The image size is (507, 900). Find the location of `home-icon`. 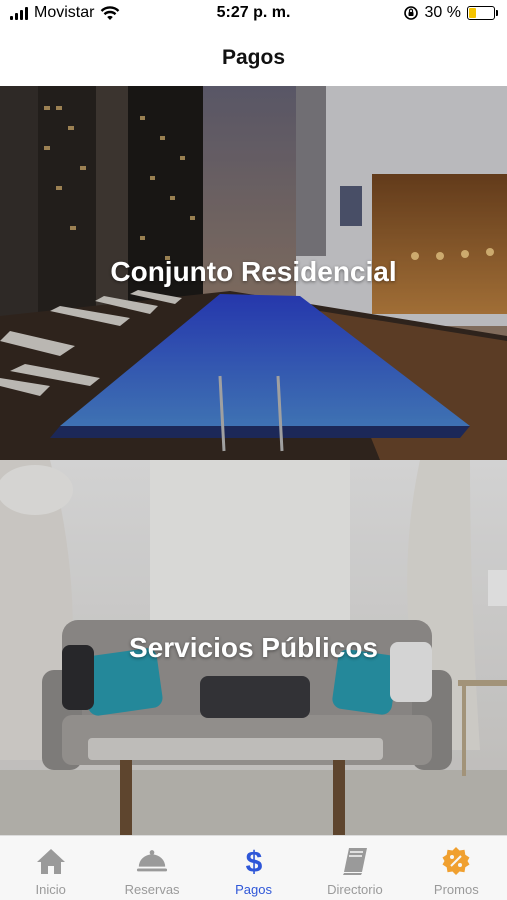

home-icon is located at coordinates (51, 861).